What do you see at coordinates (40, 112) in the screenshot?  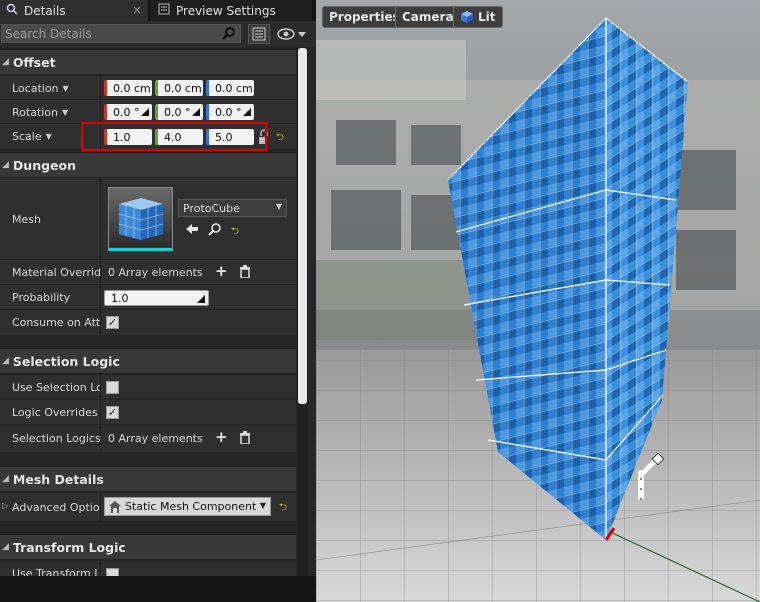 I see `rotation-label: Rotation ▼` at bounding box center [40, 112].